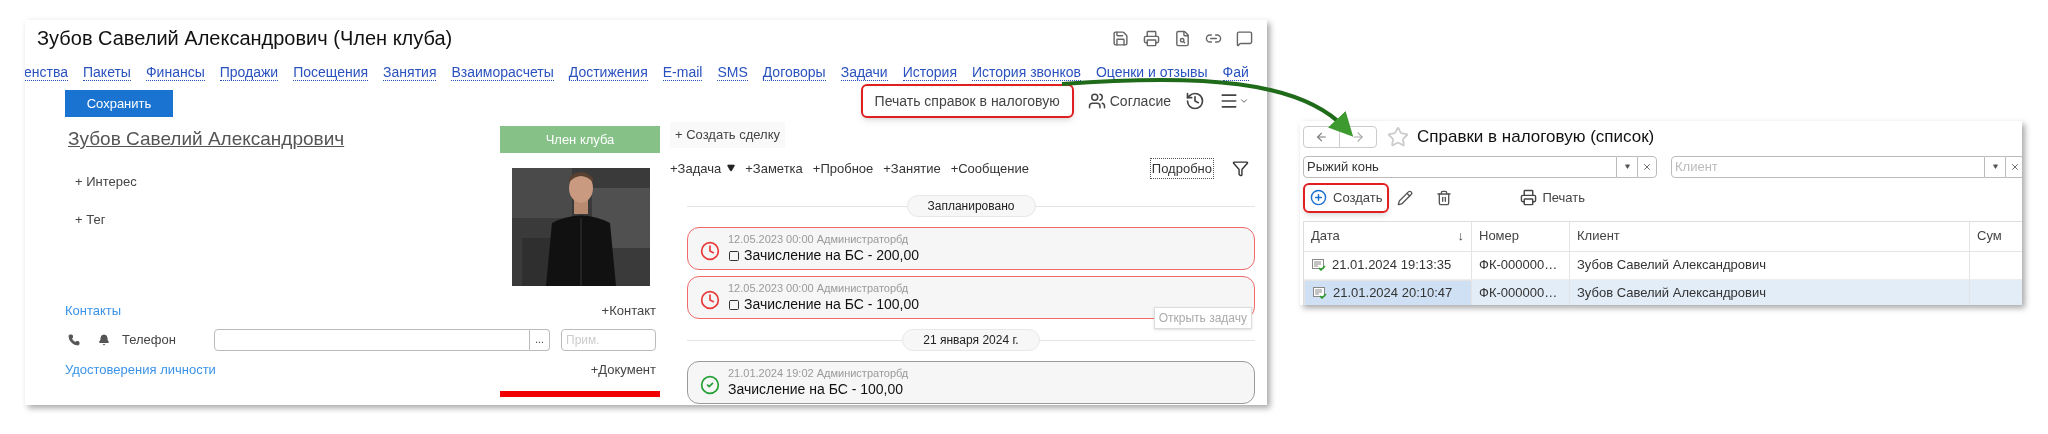 This screenshot has width=2048, height=434. What do you see at coordinates (1444, 197) in the screenshot?
I see `delete-icon` at bounding box center [1444, 197].